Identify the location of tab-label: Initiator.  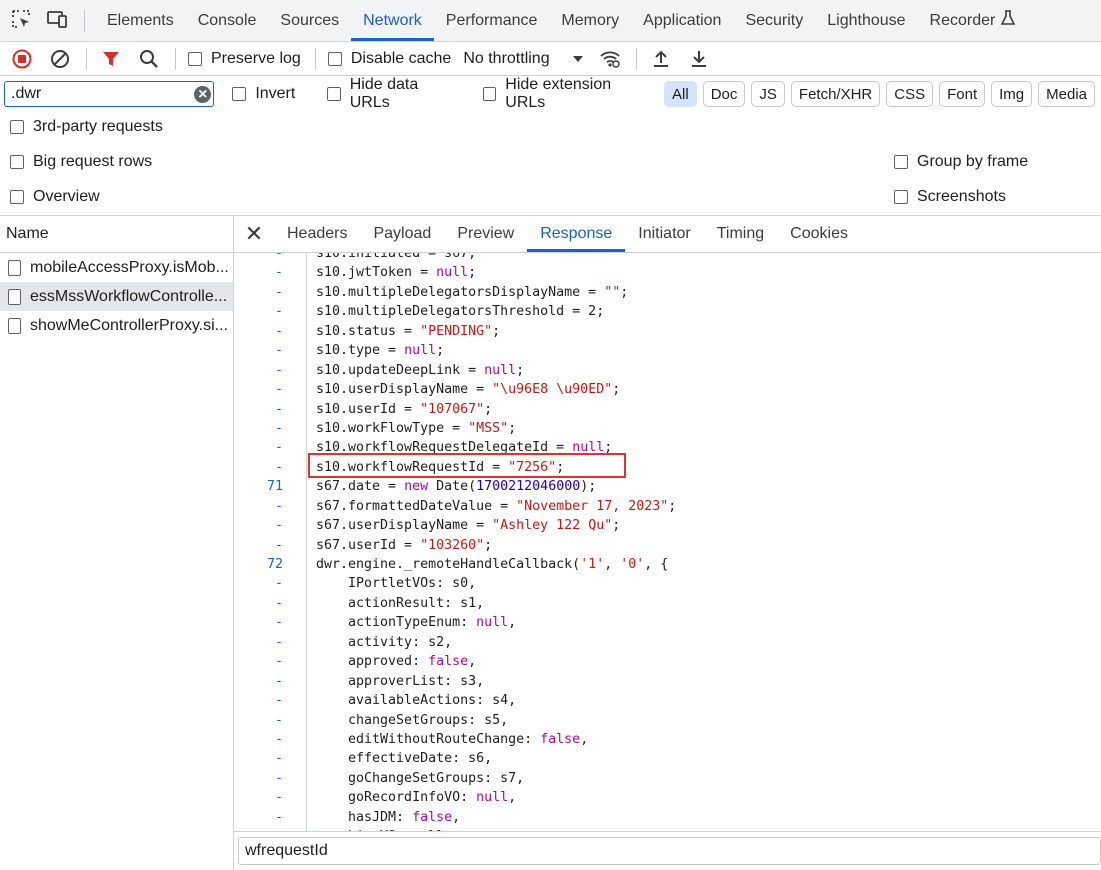
(664, 233).